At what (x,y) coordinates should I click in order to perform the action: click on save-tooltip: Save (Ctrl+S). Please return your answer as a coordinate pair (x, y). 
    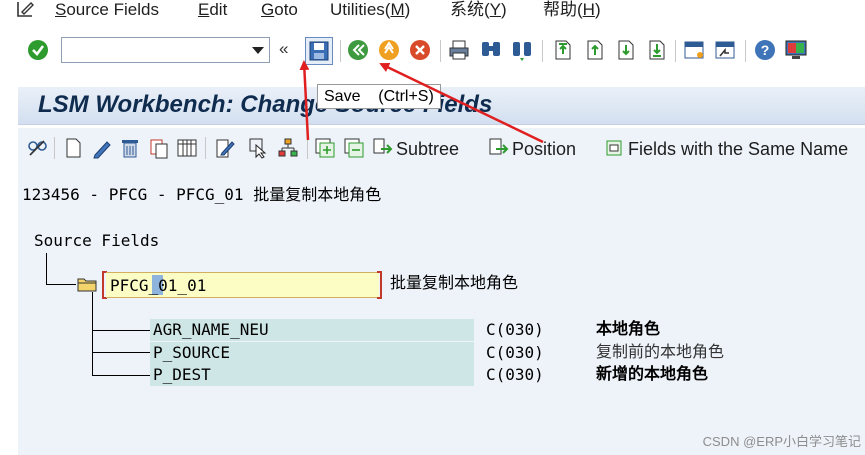
    Looking at the image, I should click on (379, 96).